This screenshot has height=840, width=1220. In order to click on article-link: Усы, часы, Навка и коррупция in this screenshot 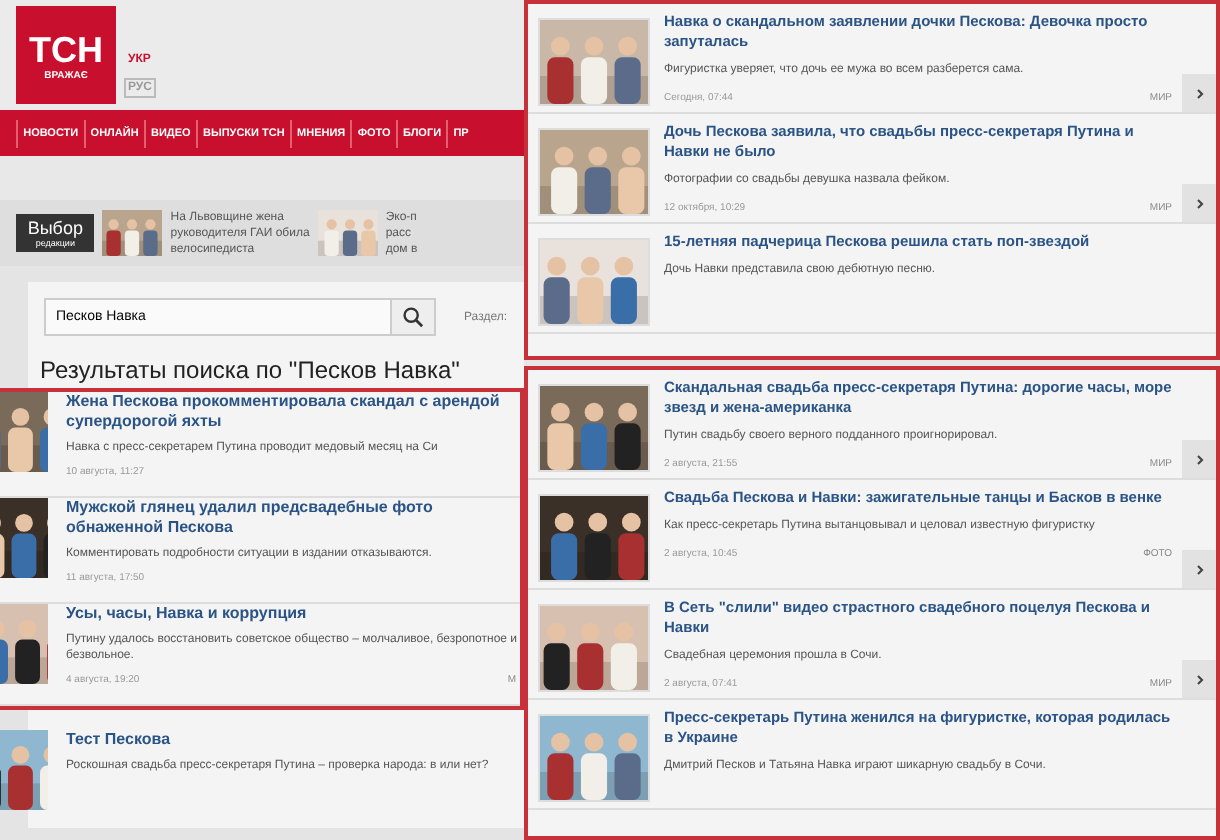, I will do `click(293, 614)`.